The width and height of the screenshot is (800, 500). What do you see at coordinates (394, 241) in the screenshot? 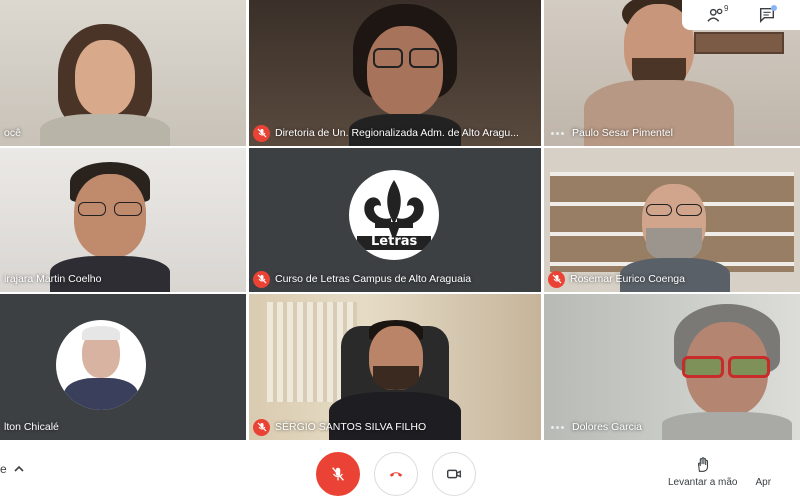
I see `avatar-text: Letras` at bounding box center [394, 241].